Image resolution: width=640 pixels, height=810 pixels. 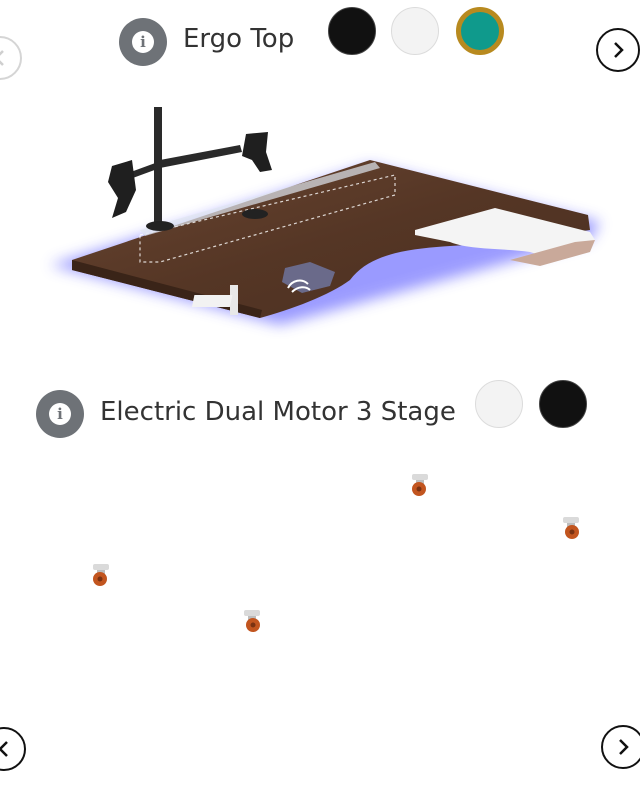 I want to click on top-swatch-black, so click(x=352, y=31).